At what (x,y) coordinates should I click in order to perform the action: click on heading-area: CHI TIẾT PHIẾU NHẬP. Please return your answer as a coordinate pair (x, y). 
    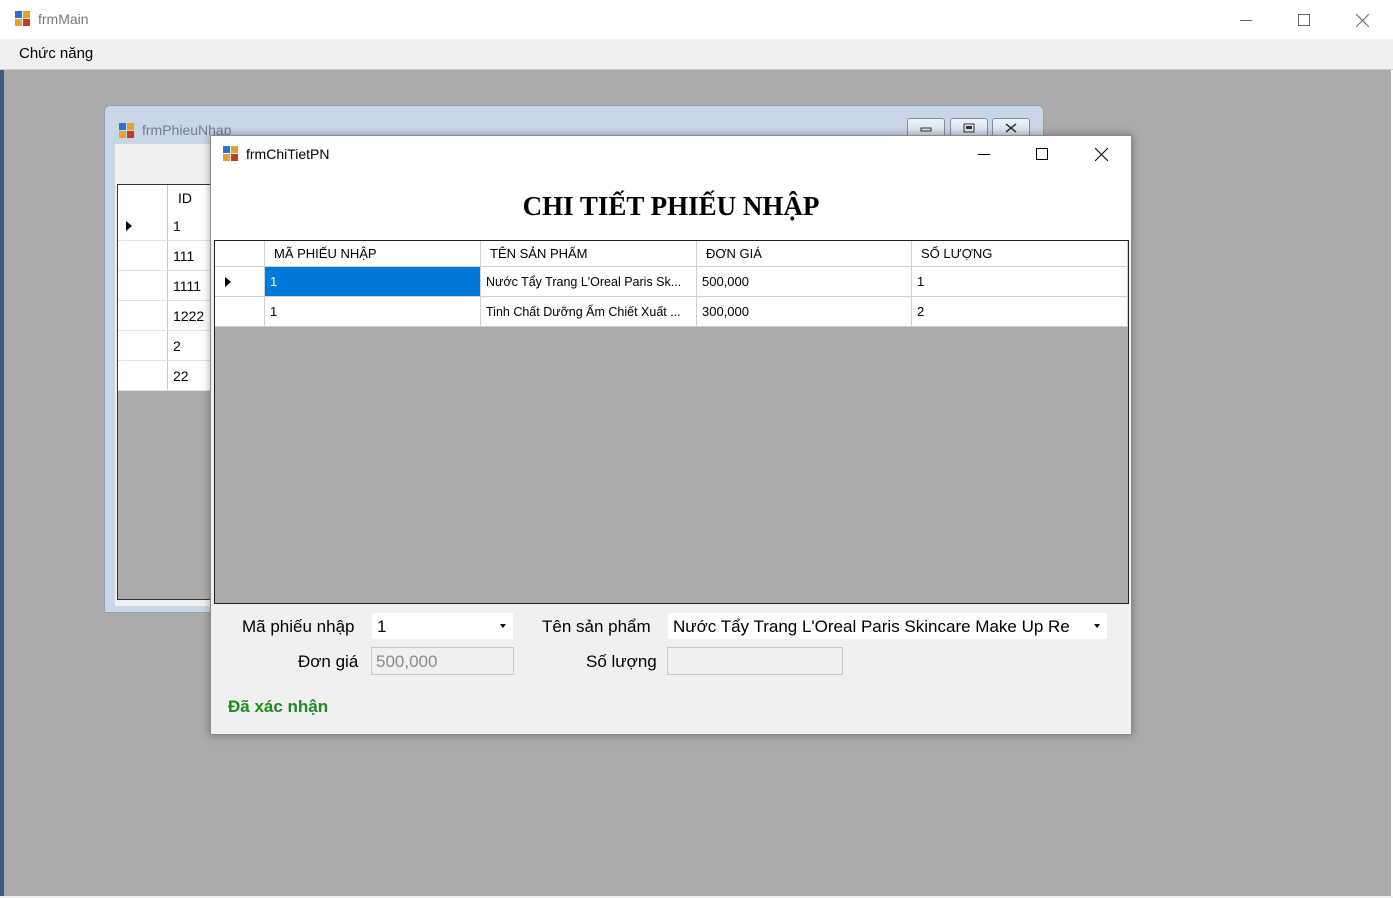
    Looking at the image, I should click on (671, 207).